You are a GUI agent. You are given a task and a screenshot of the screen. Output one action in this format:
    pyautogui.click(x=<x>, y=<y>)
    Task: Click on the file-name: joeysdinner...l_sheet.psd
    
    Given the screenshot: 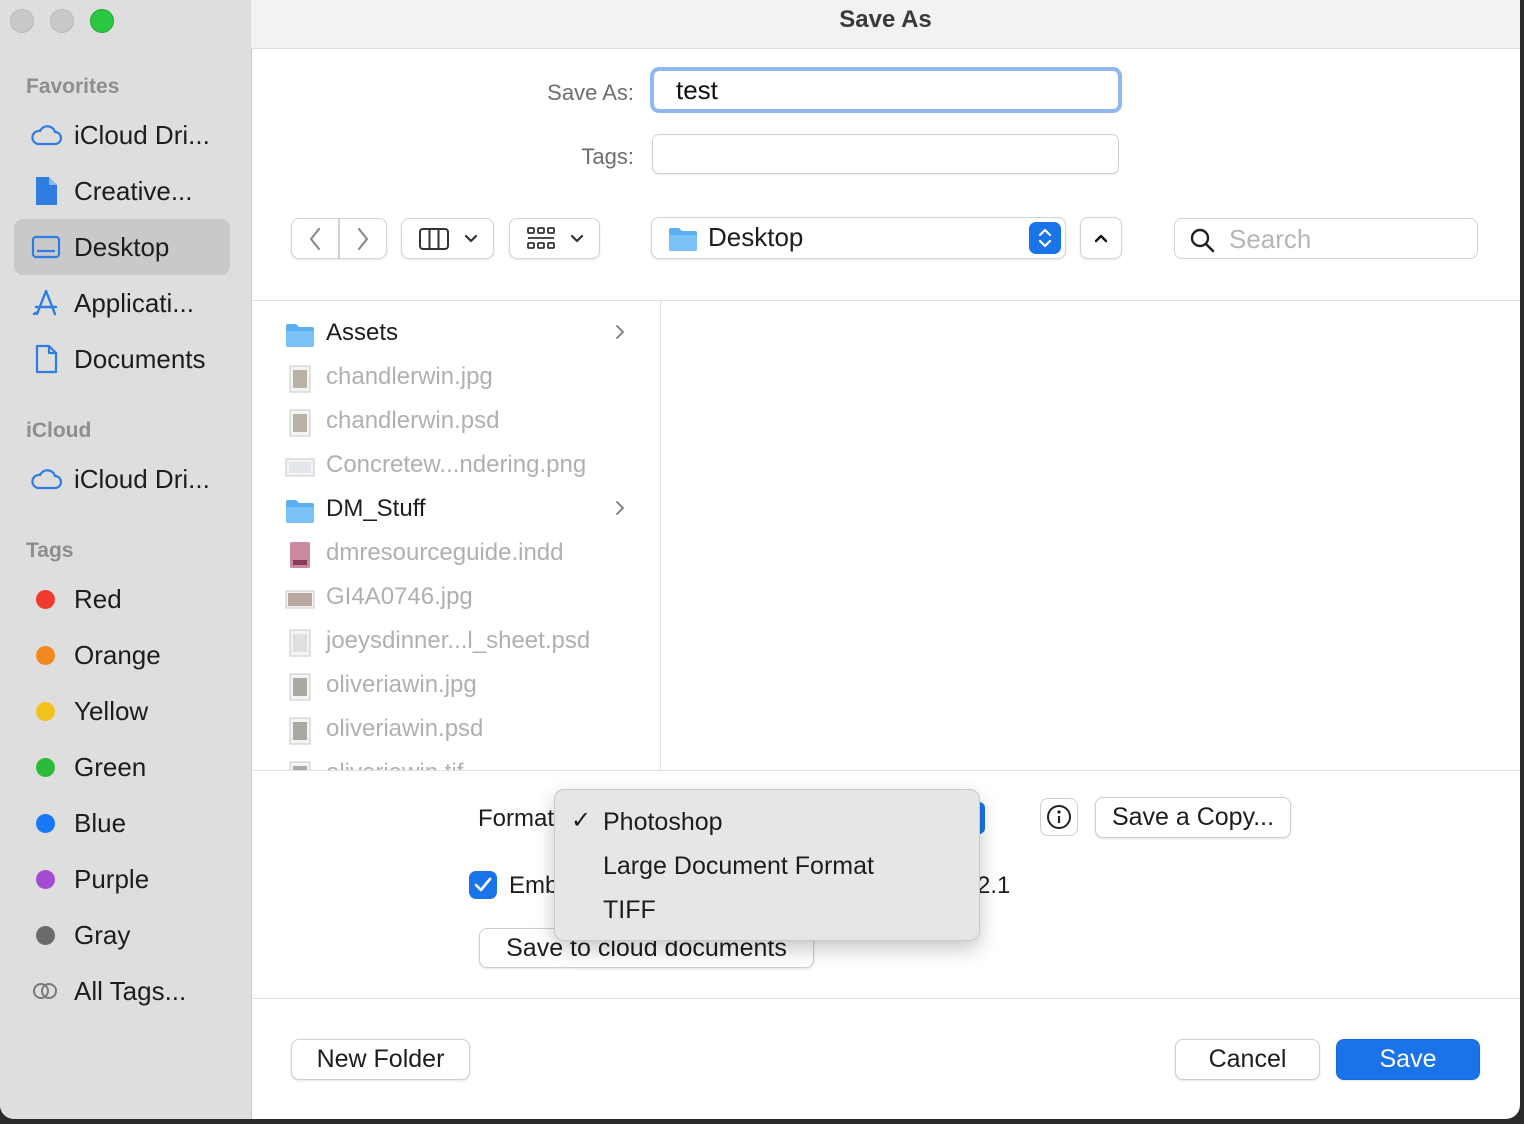 What is the action you would take?
    pyautogui.click(x=458, y=640)
    